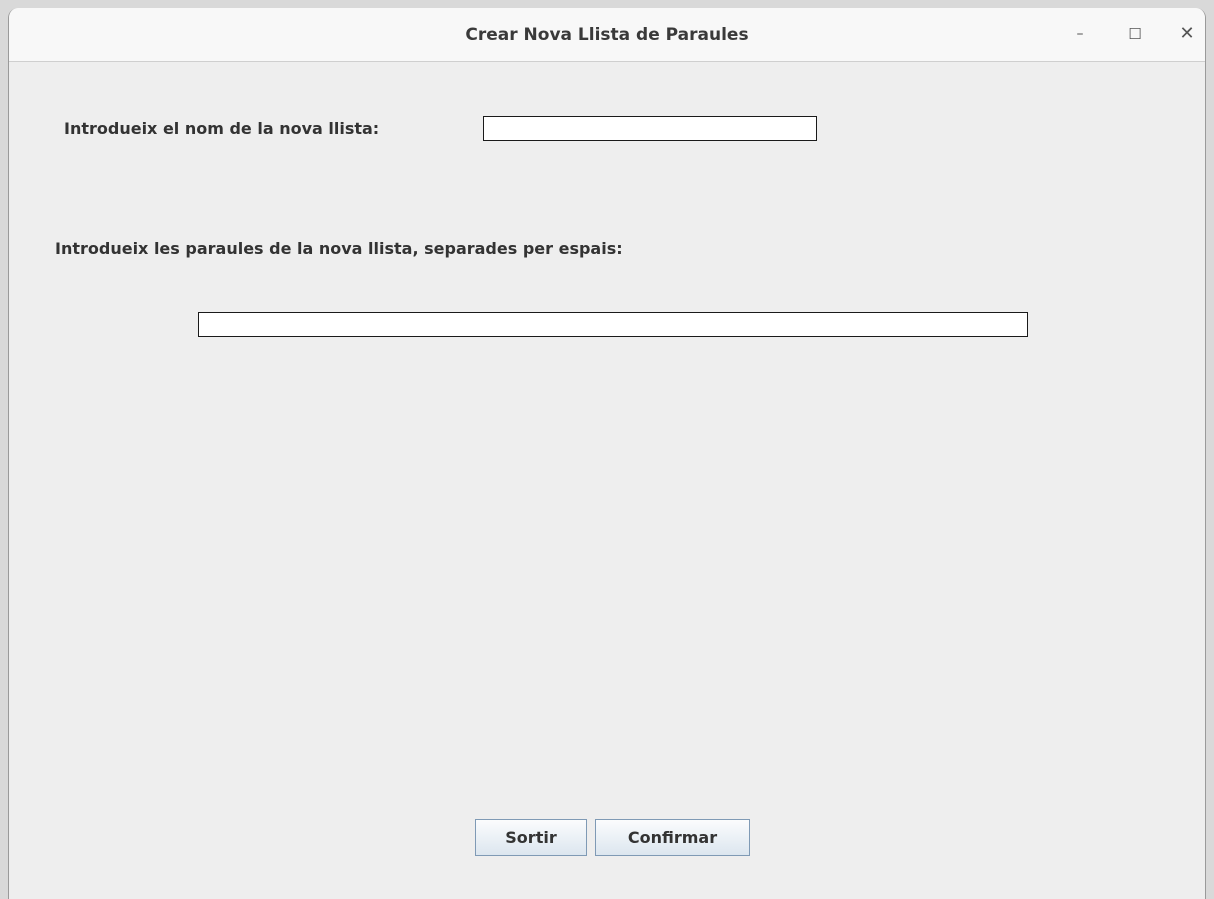  What do you see at coordinates (222, 128) in the screenshot?
I see `list-name-label: Introdueix el nom de la nova llista:` at bounding box center [222, 128].